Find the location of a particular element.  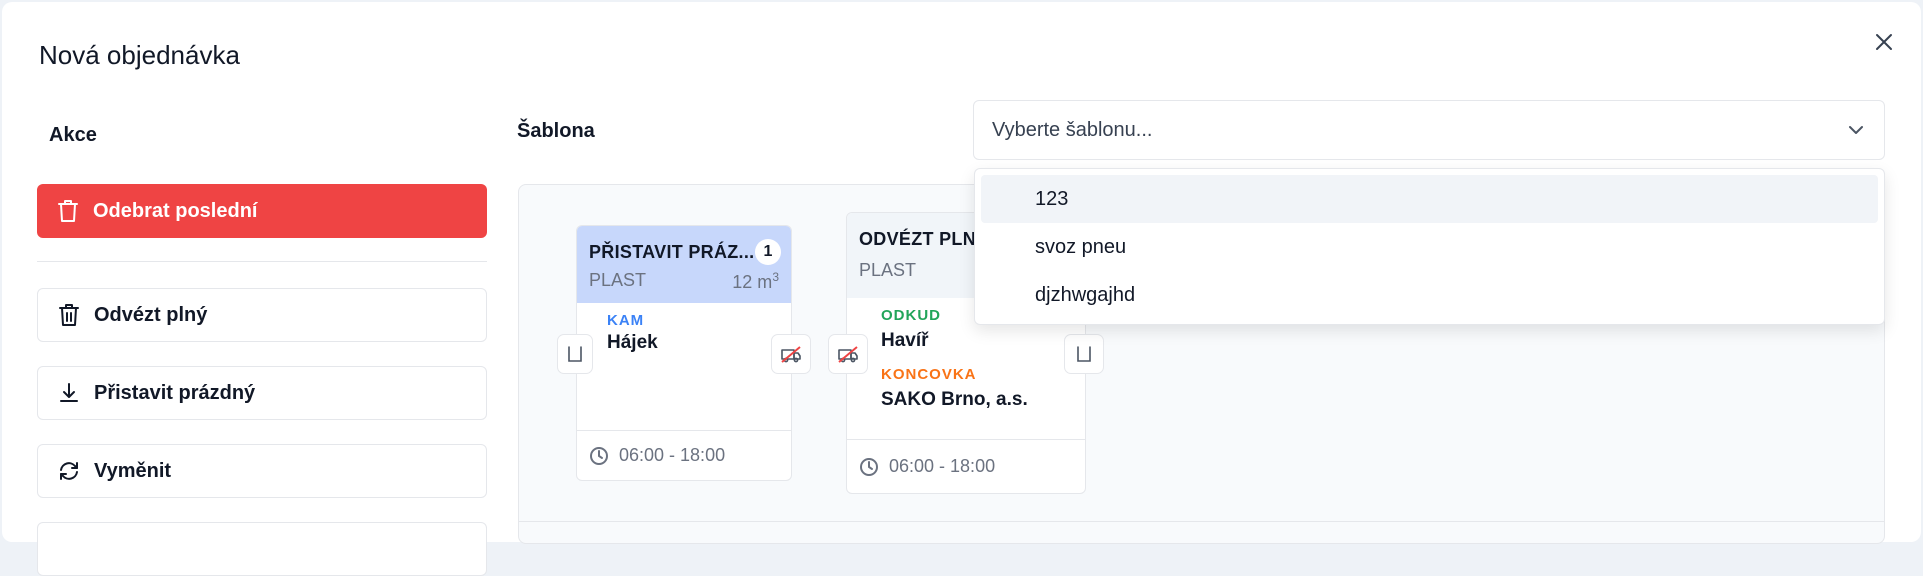

pickup-full-label: Odvézt plný is located at coordinates (151, 314).